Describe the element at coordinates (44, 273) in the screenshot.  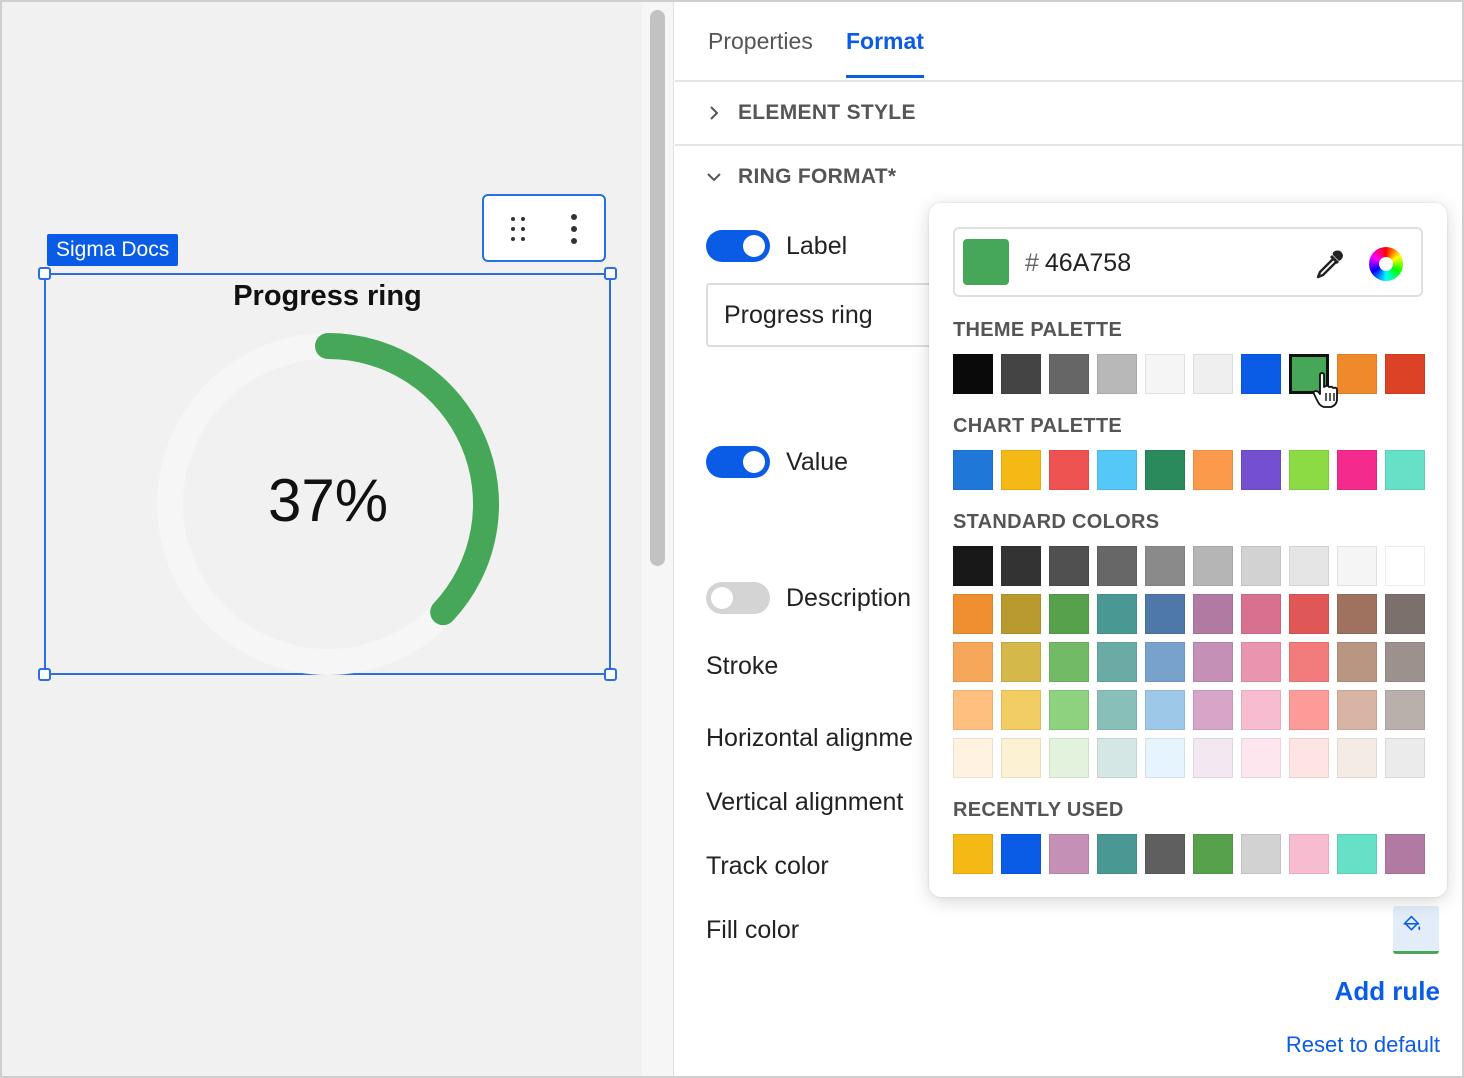
I see `resize-handle-top-left` at that location.